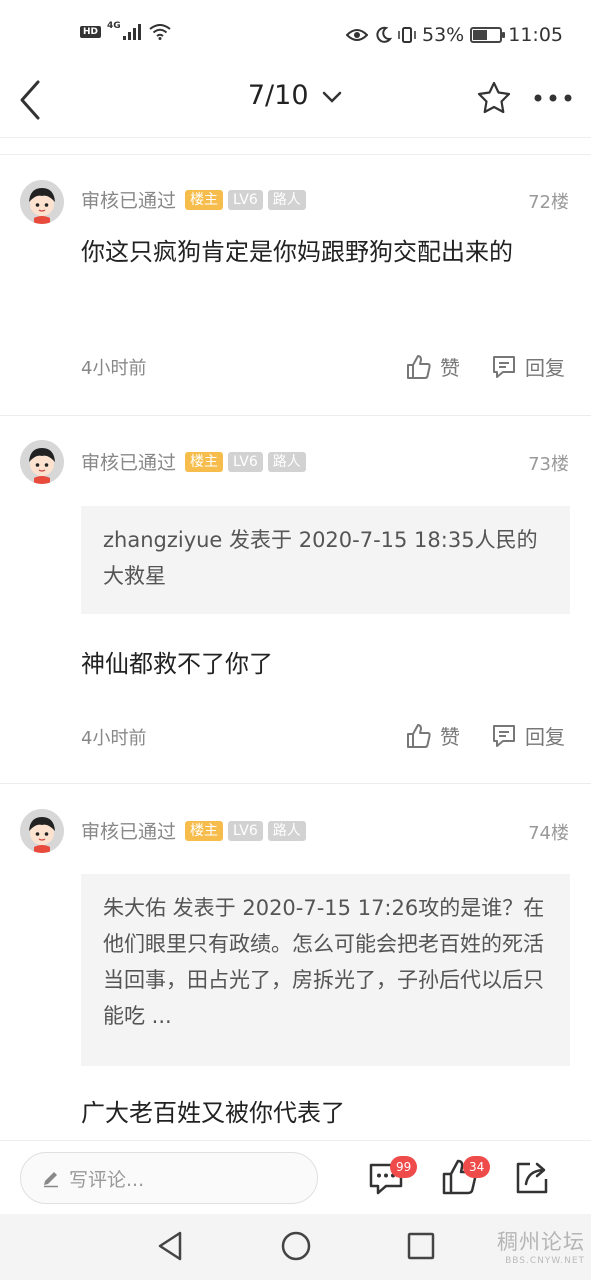  Describe the element at coordinates (545, 1261) in the screenshot. I see `watermark-url: BBS.CNYW.NET` at that location.